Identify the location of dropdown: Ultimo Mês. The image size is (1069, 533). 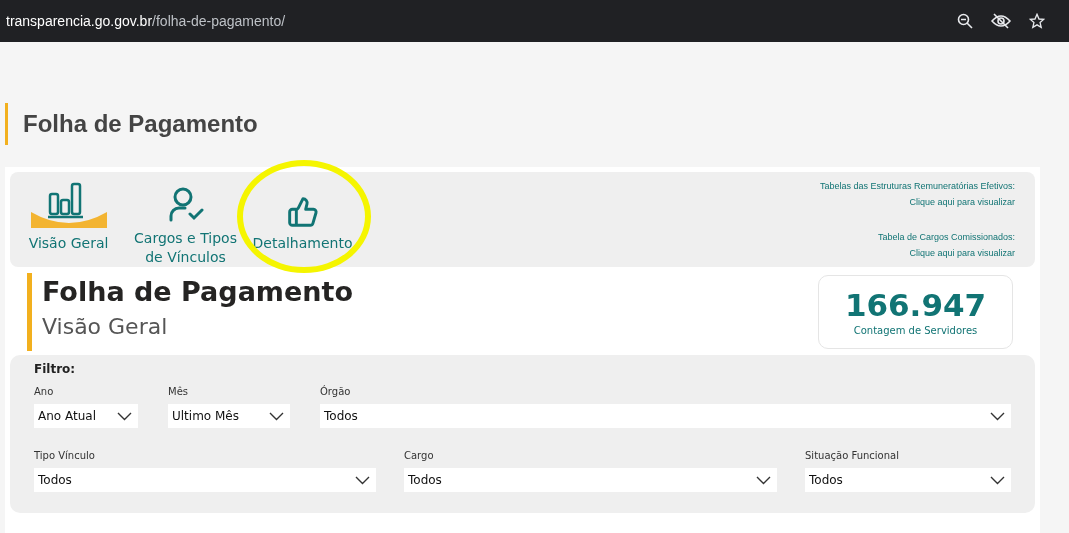
(229, 416).